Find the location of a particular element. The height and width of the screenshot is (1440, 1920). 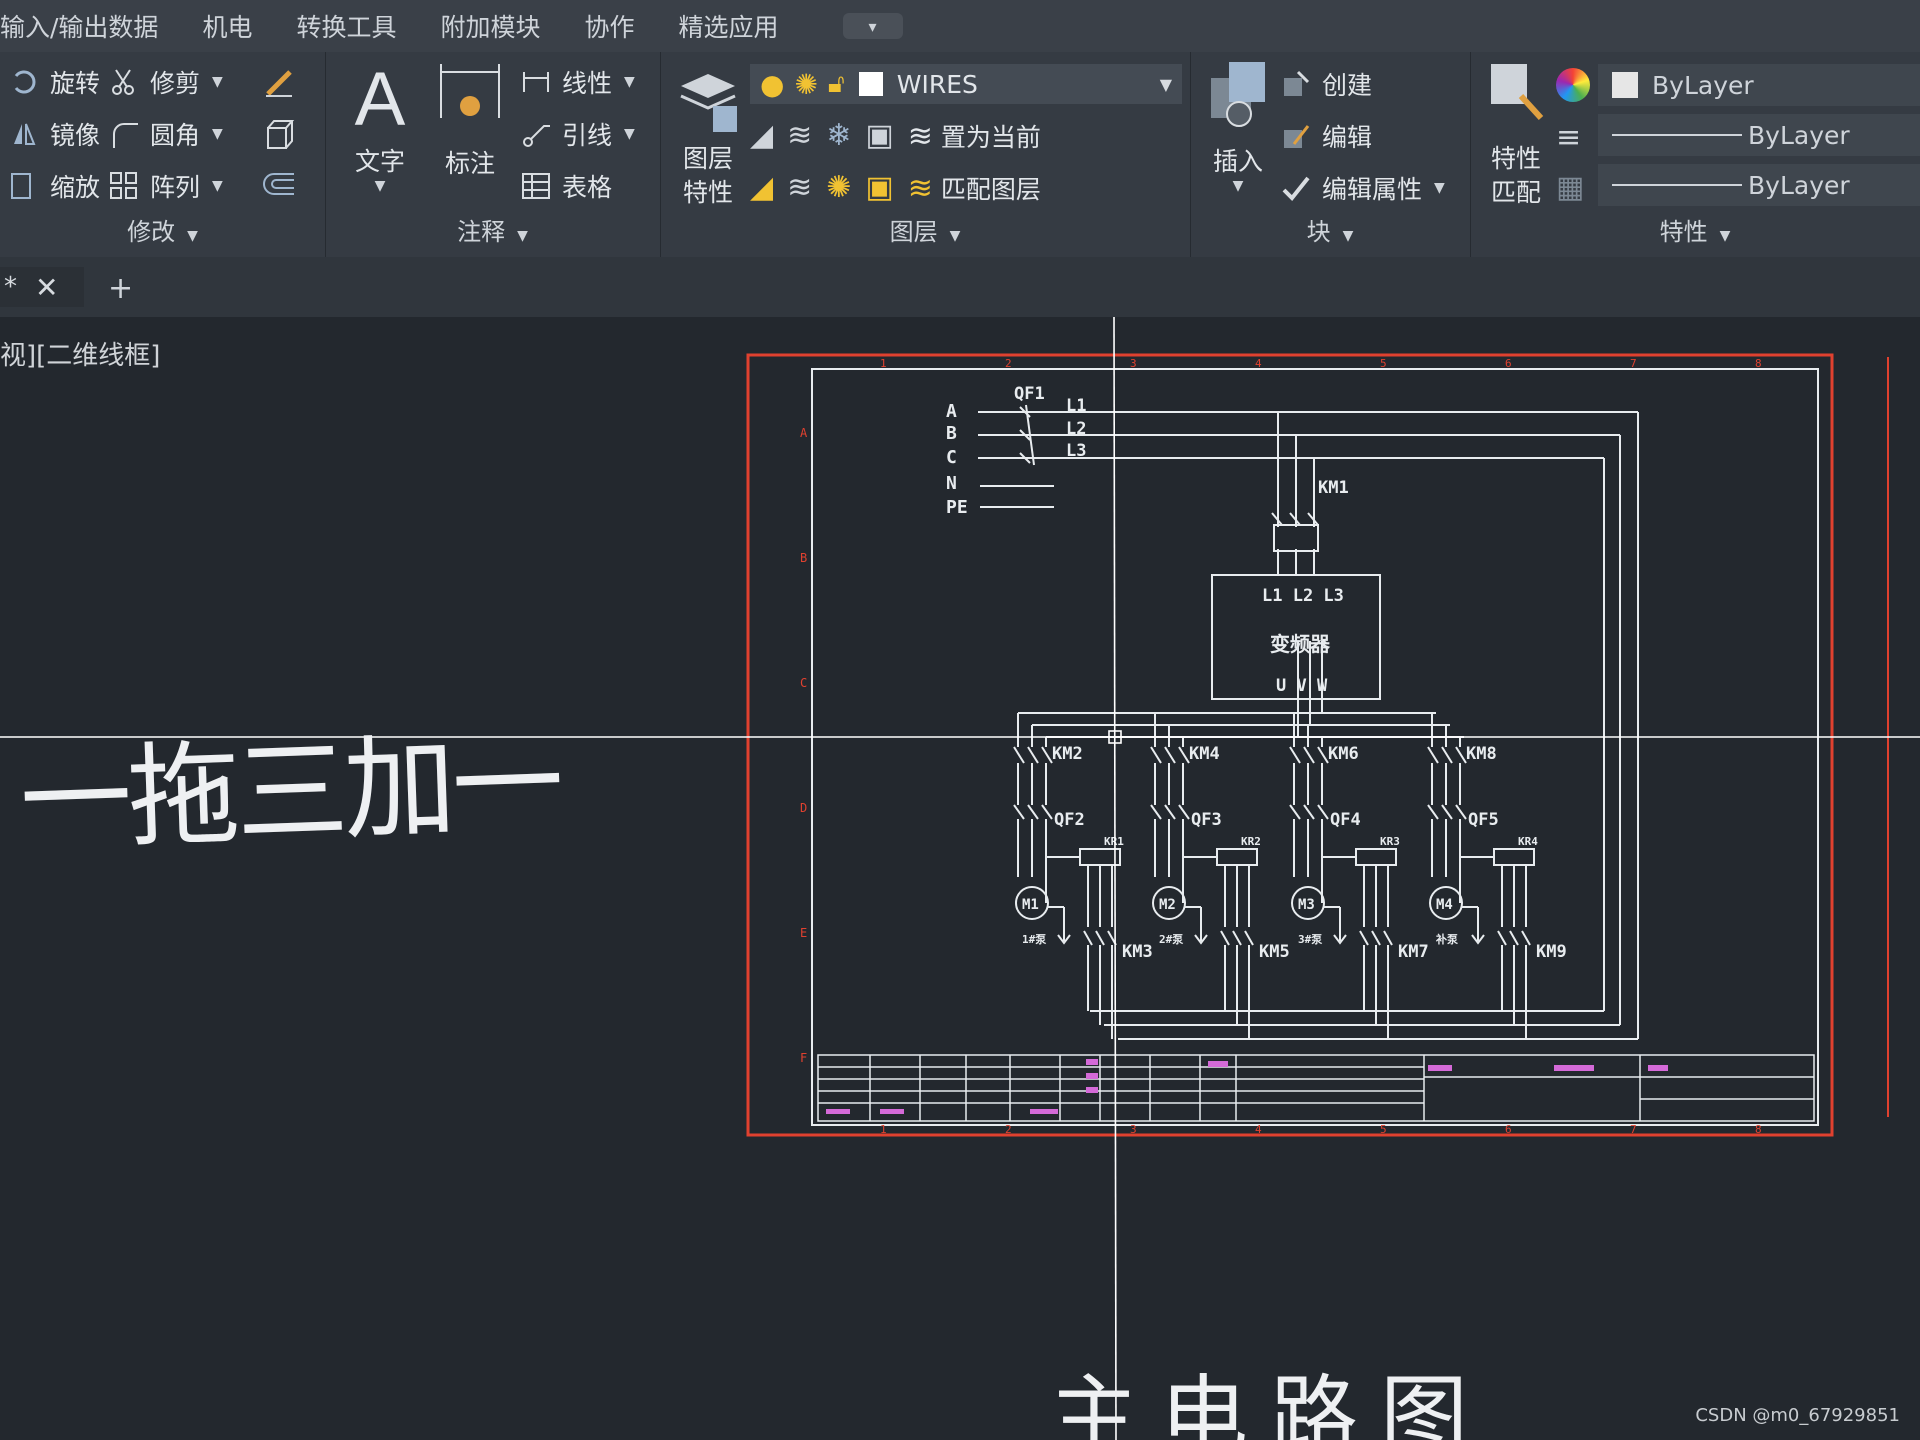

leader-icon is located at coordinates (536, 136).